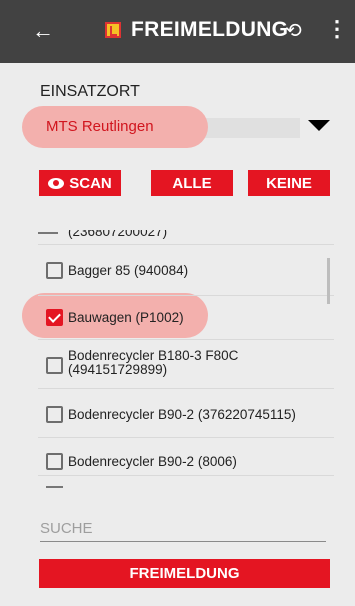 Image resolution: width=355 pixels, height=606 pixels. I want to click on list-item: (236807200027), so click(186, 233).